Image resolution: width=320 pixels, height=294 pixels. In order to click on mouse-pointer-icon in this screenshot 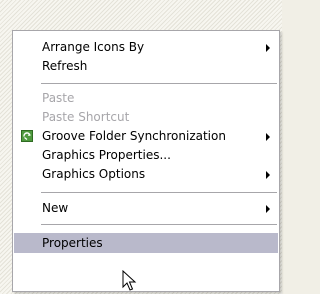, I will do `click(129, 280)`.